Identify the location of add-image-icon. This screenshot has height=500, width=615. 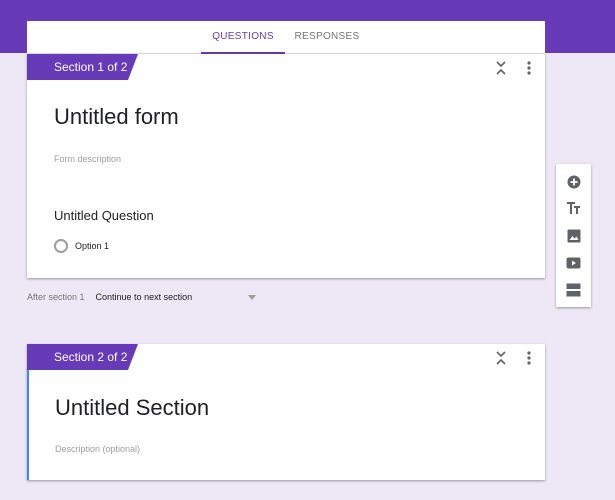
(573, 235).